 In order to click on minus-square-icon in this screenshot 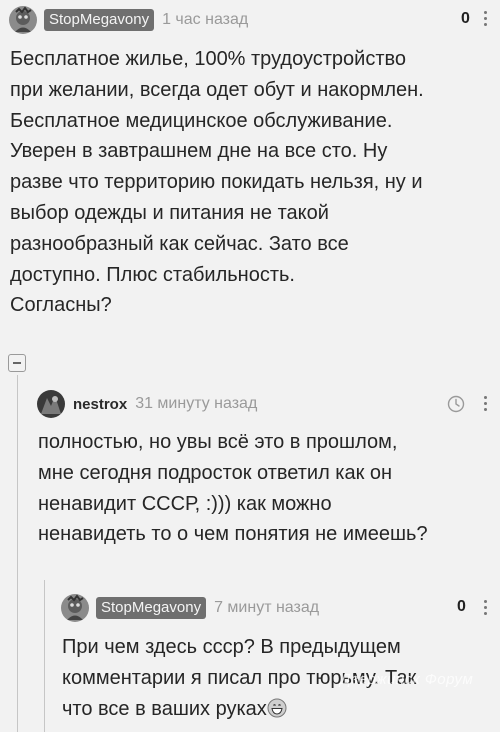, I will do `click(17, 363)`.